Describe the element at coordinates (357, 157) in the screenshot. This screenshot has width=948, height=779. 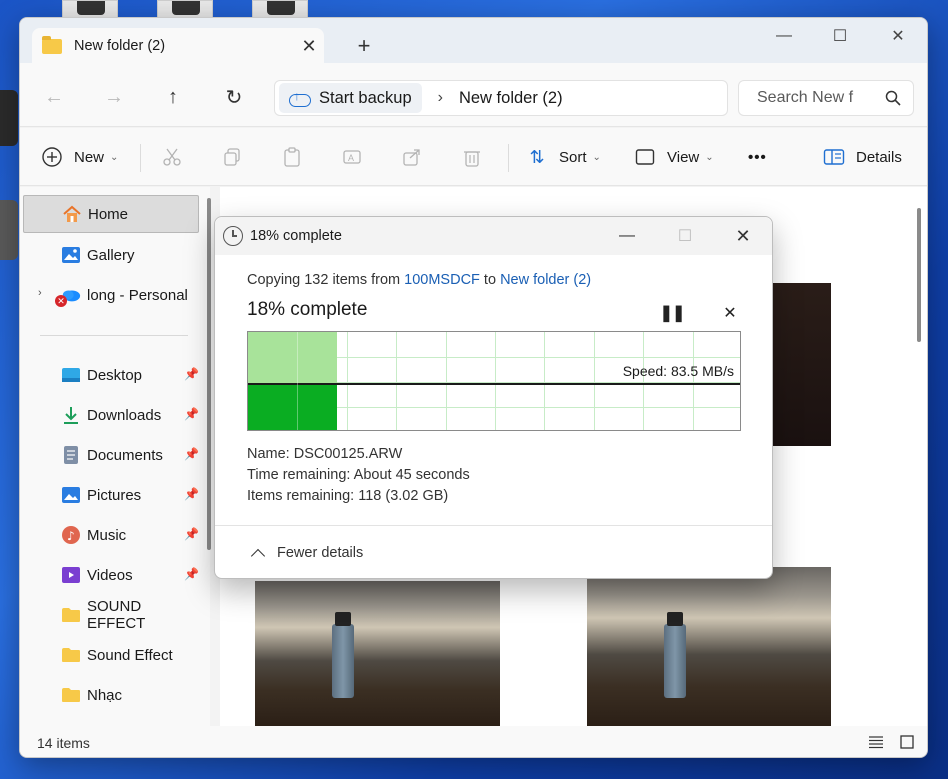
I see `rename-button: A` at that location.